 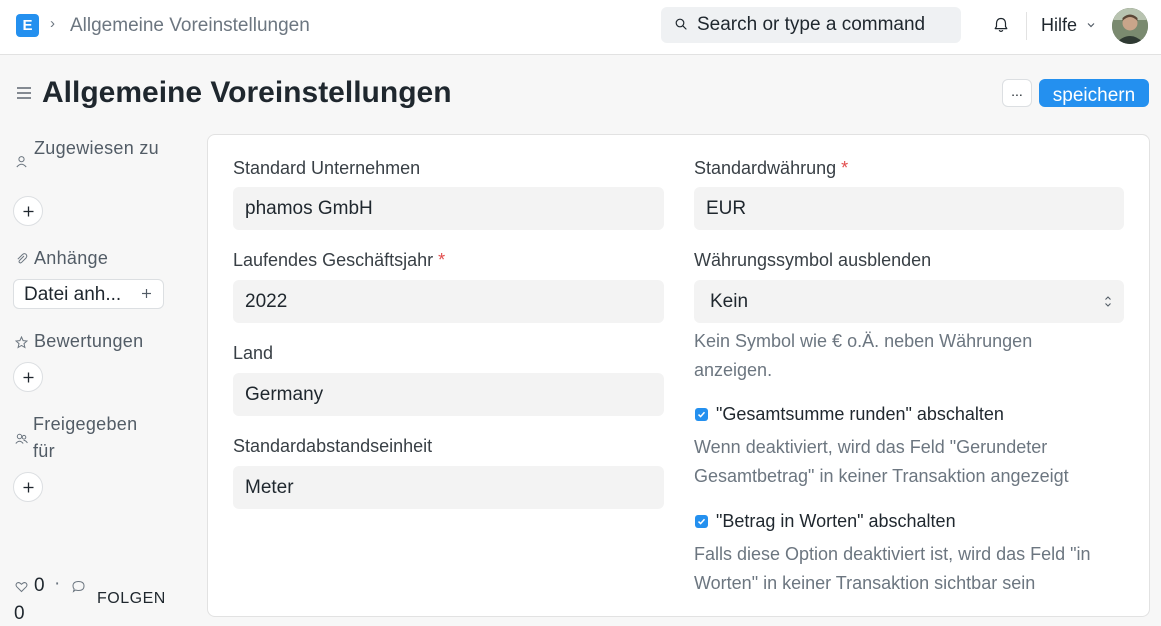 I want to click on assigned-to-label: Zugewiesen zu, so click(x=96, y=148).